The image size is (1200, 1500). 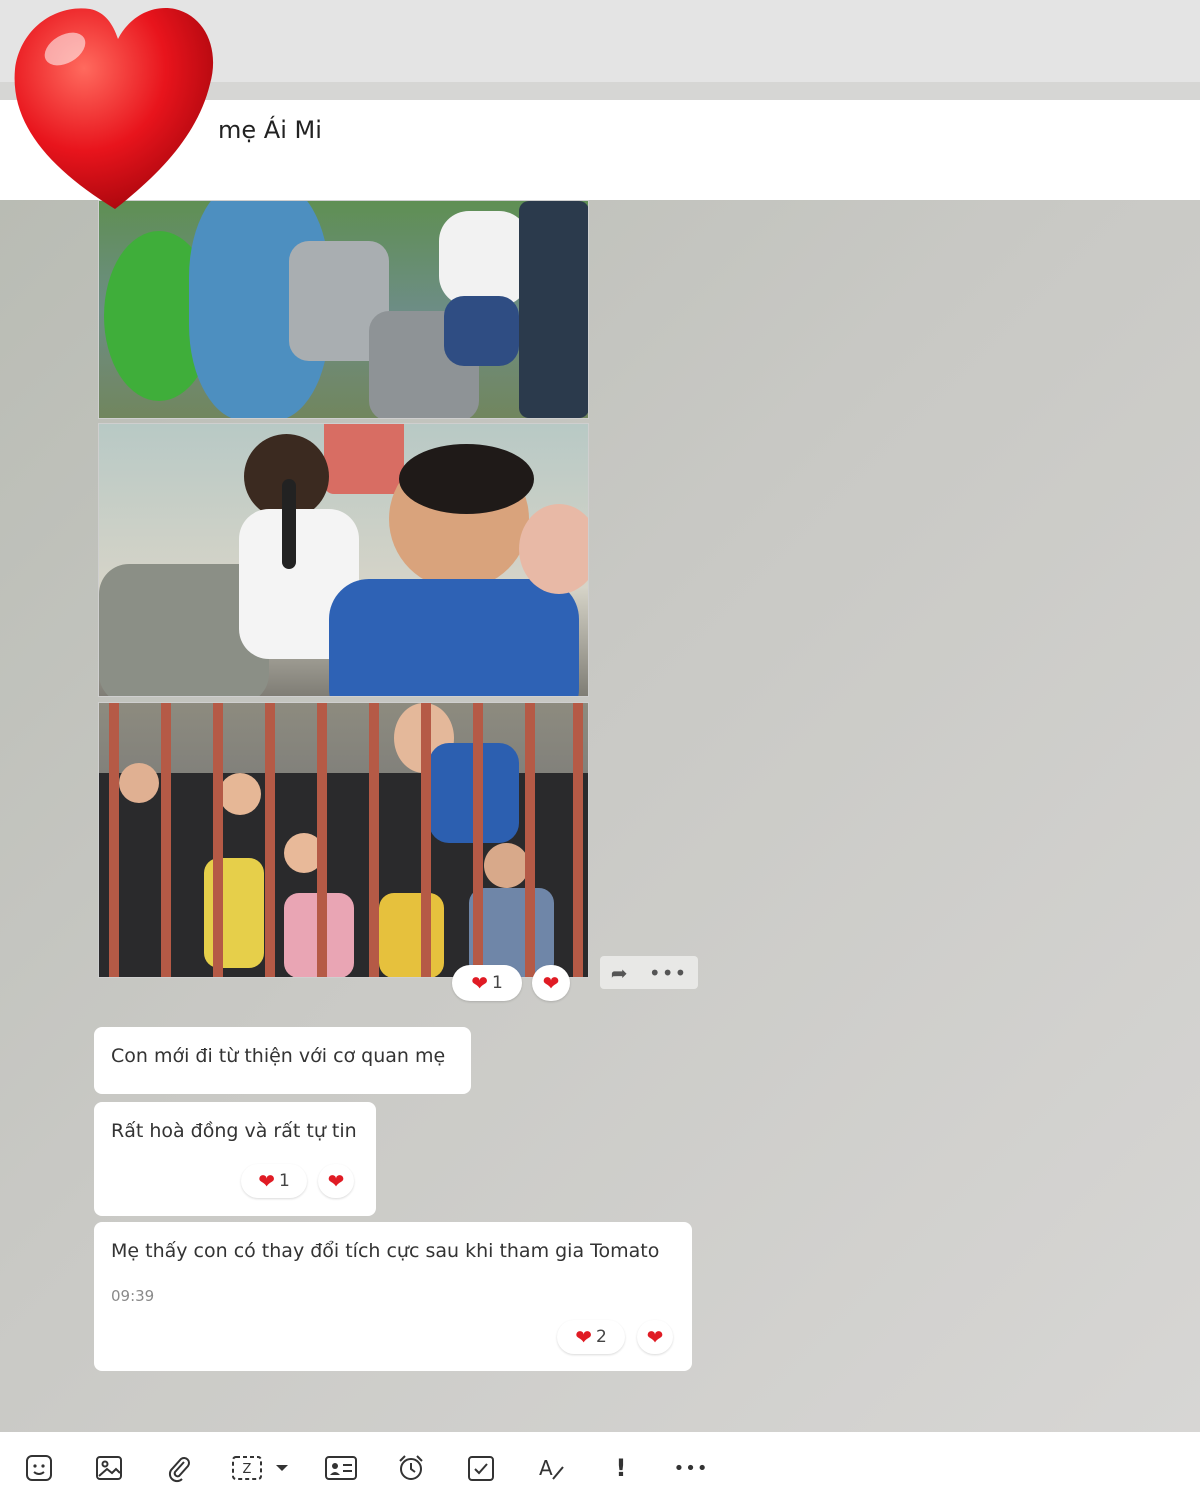 I want to click on red-curtain, so click(x=364, y=459).